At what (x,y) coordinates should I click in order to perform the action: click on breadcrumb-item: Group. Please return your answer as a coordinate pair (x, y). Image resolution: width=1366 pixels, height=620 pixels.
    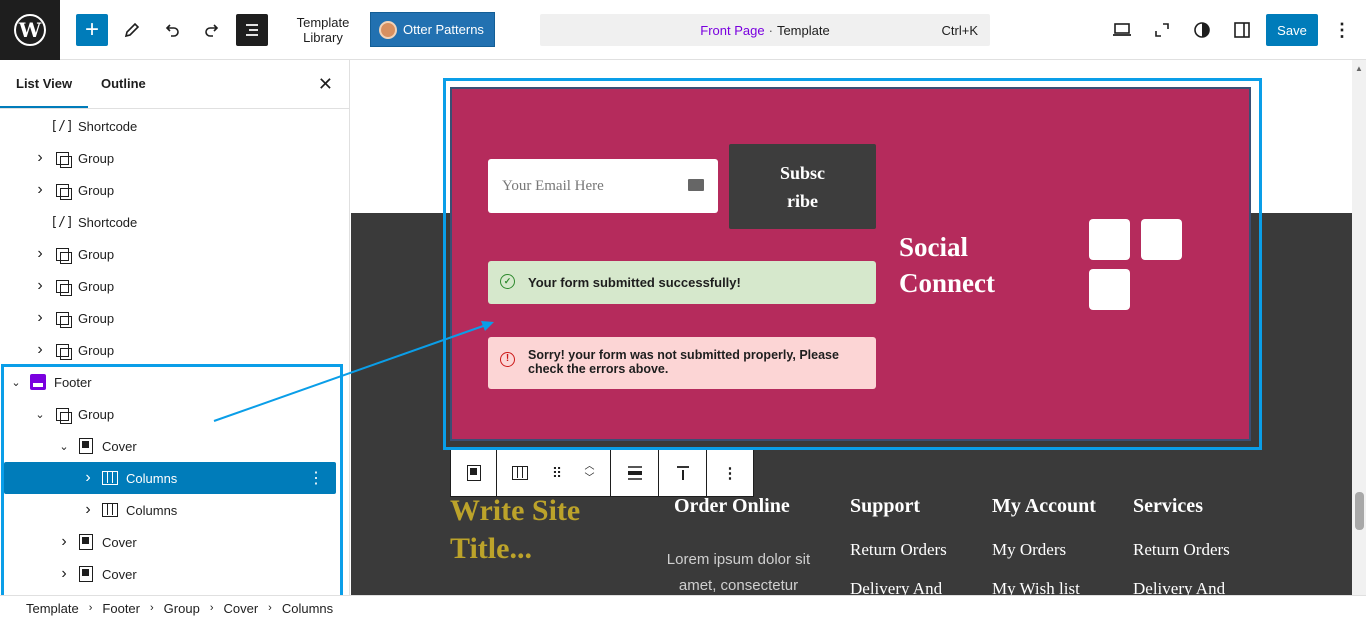
    Looking at the image, I should click on (182, 608).